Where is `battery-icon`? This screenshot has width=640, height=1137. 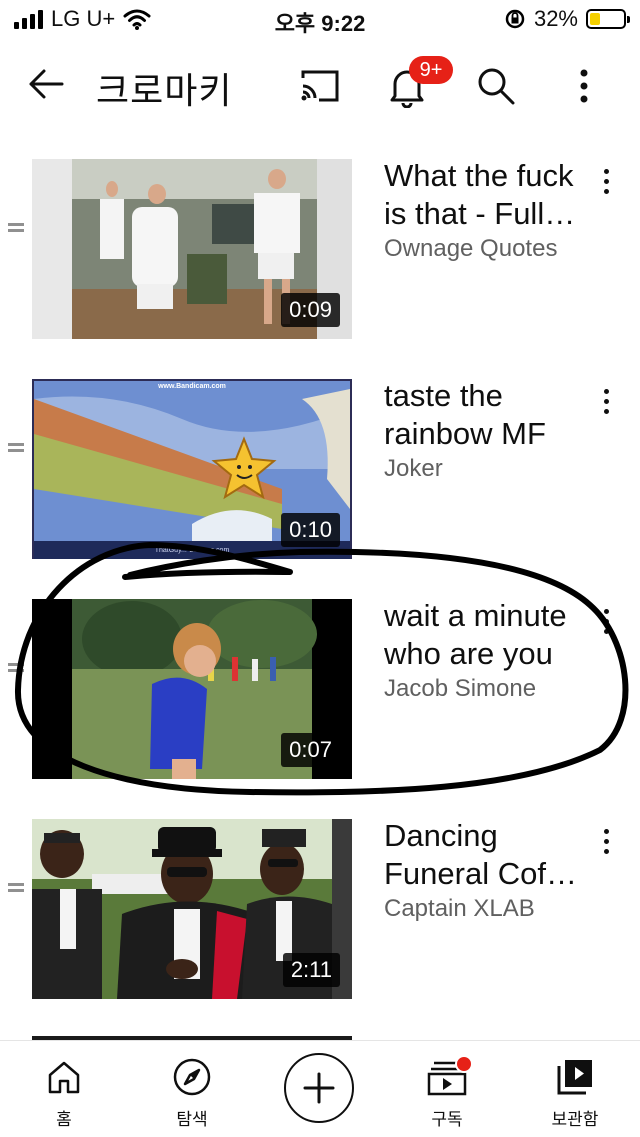 battery-icon is located at coordinates (608, 19).